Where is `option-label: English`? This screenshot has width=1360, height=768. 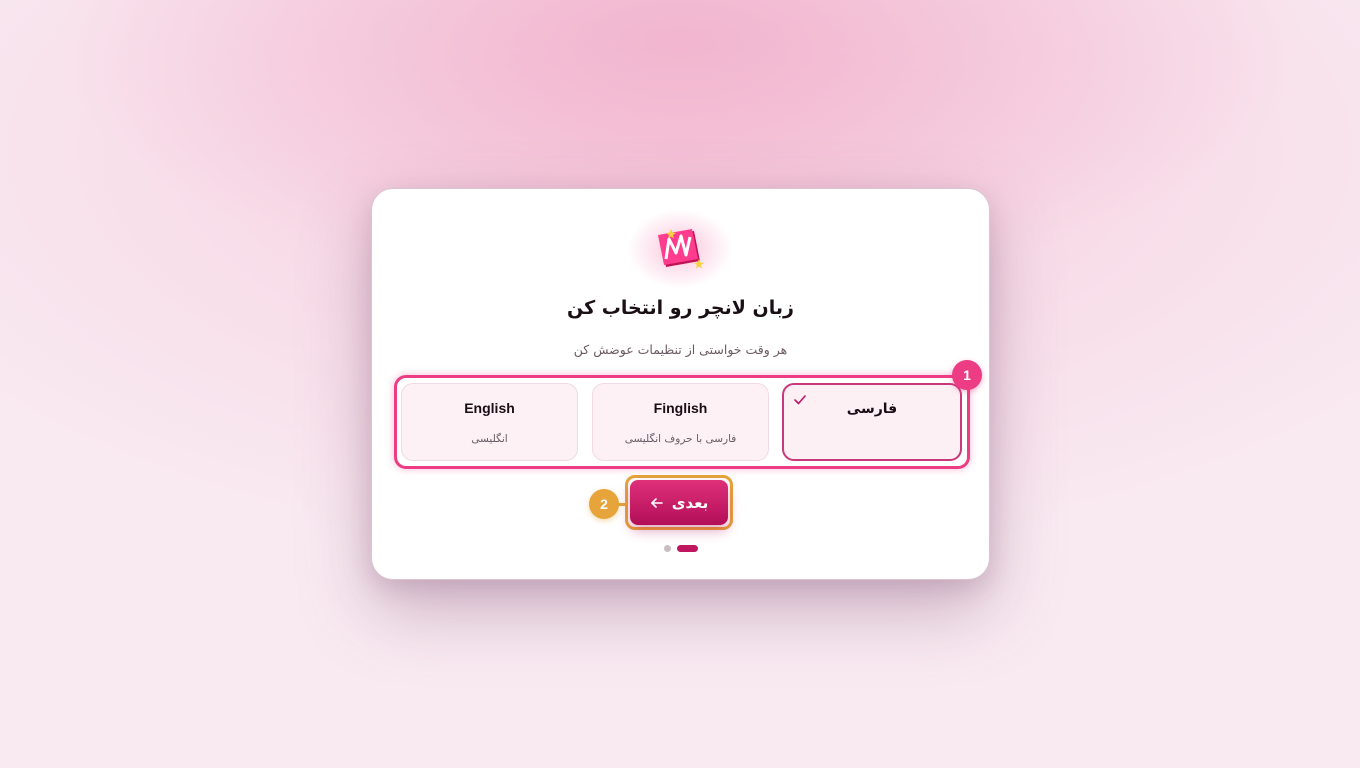
option-label: English is located at coordinates (489, 408).